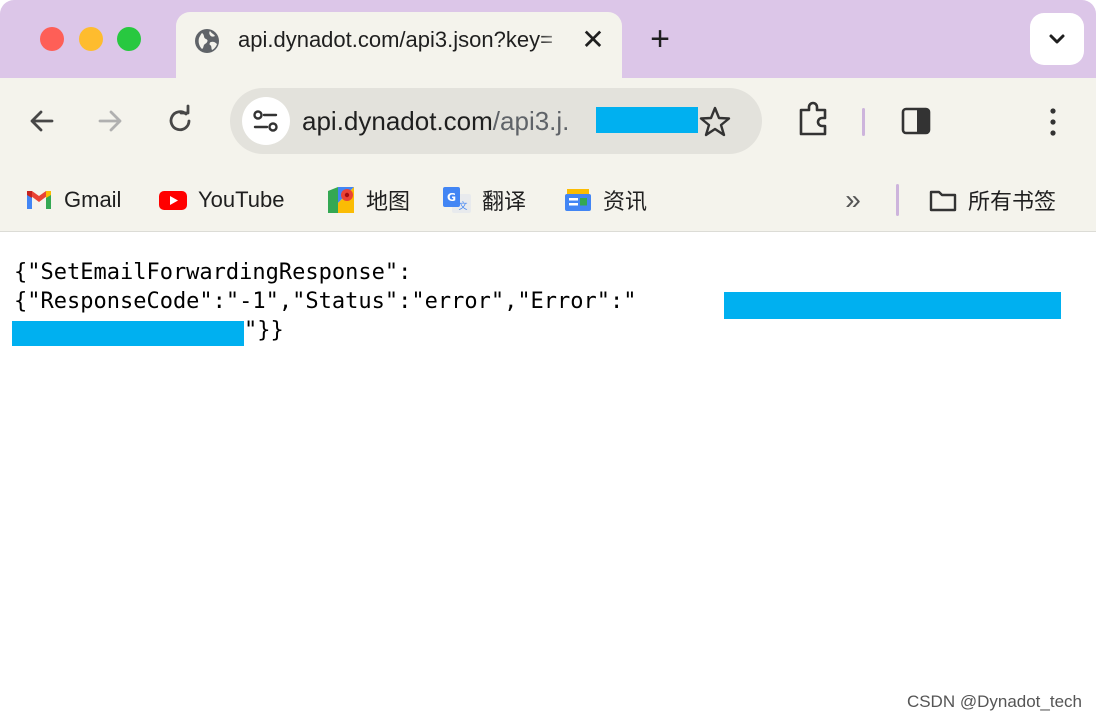 The height and width of the screenshot is (720, 1096). Describe the element at coordinates (814, 120) in the screenshot. I see `puzzle-icon` at that location.